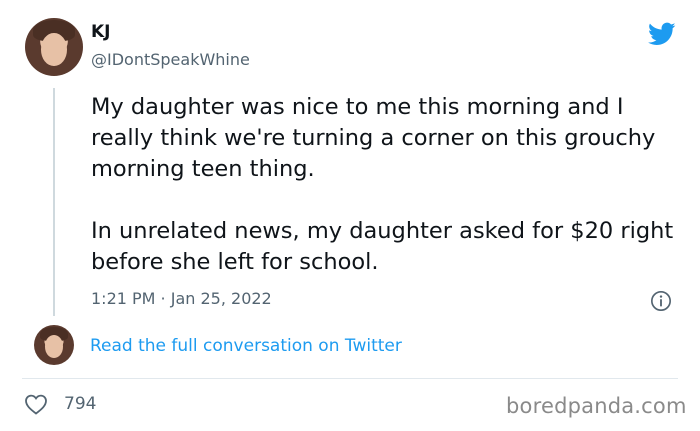 The image size is (700, 431). Describe the element at coordinates (36, 404) in the screenshot. I see `heart-icon` at that location.